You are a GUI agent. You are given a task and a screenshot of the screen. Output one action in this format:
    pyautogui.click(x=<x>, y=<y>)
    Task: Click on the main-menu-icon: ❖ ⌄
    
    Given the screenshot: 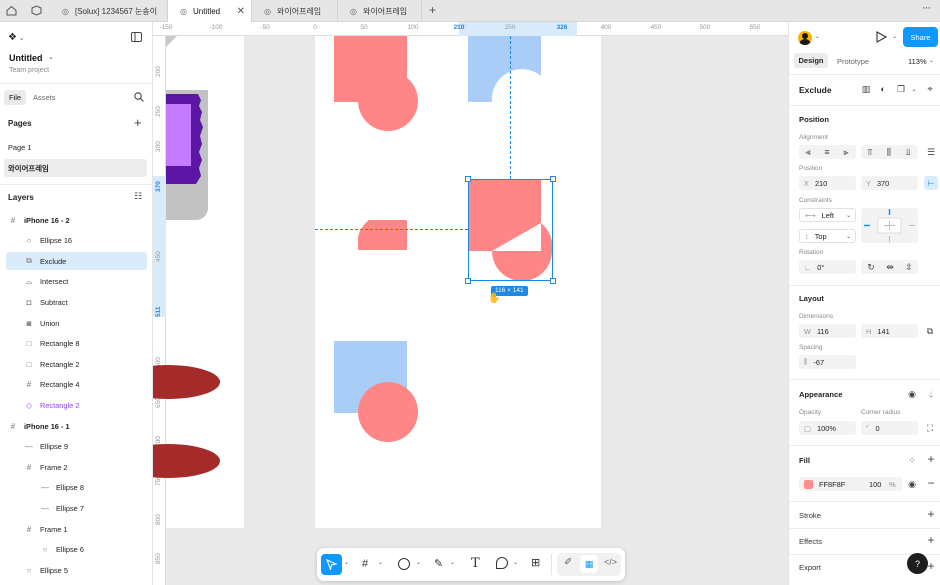 What is the action you would take?
    pyautogui.click(x=18, y=38)
    